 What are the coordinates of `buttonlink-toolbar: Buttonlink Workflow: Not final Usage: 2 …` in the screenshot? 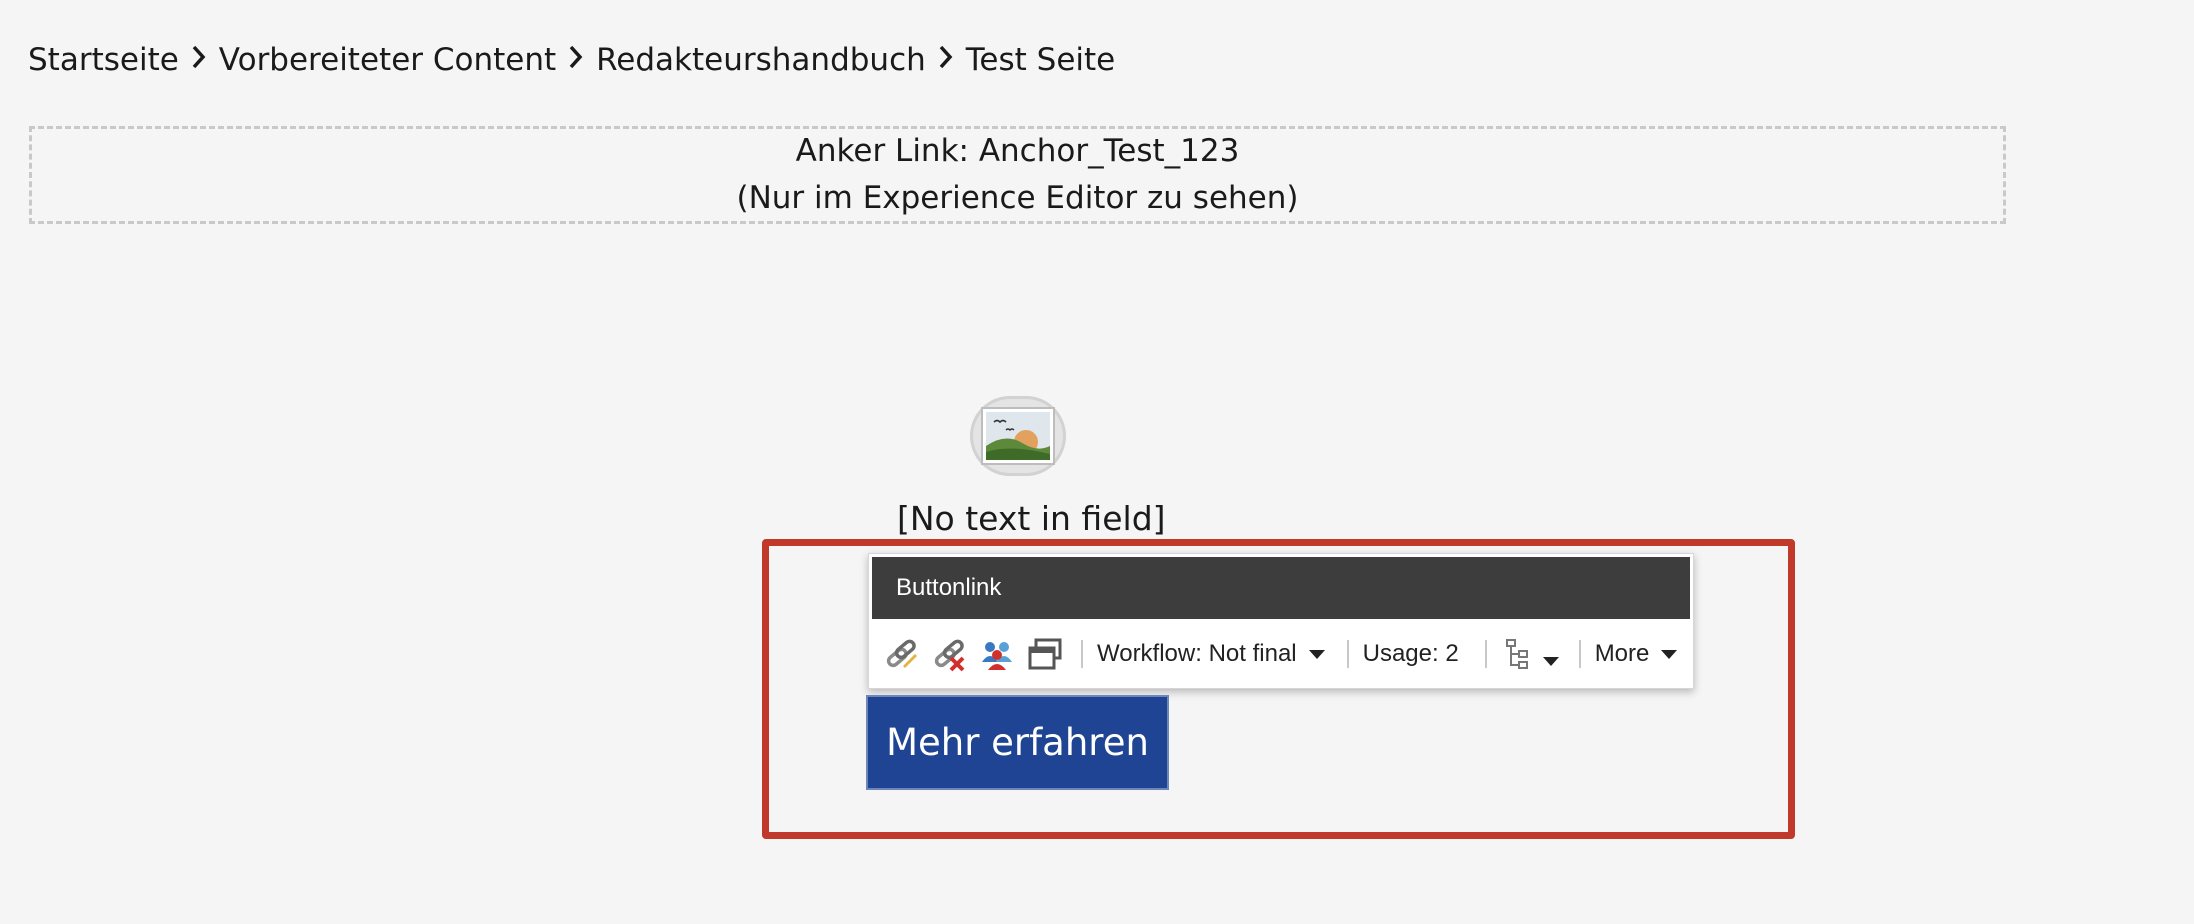 It's located at (1281, 621).